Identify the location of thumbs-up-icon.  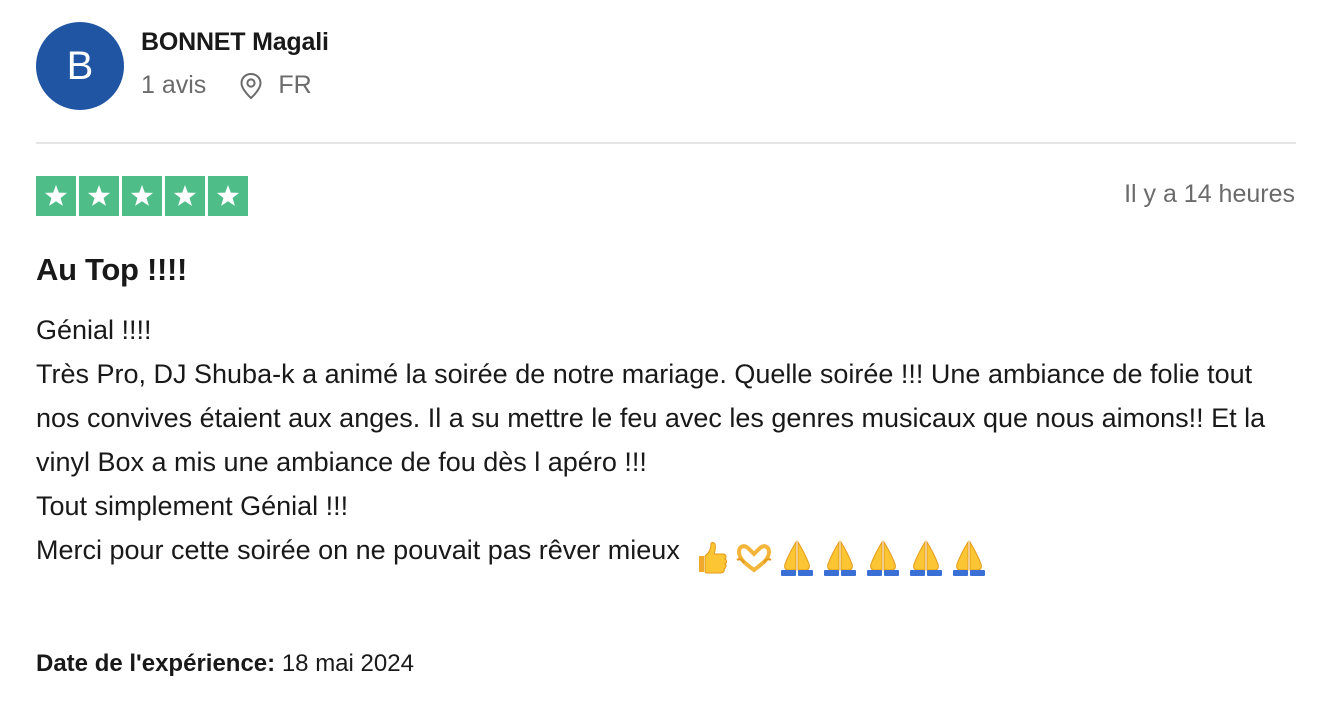
(713, 557).